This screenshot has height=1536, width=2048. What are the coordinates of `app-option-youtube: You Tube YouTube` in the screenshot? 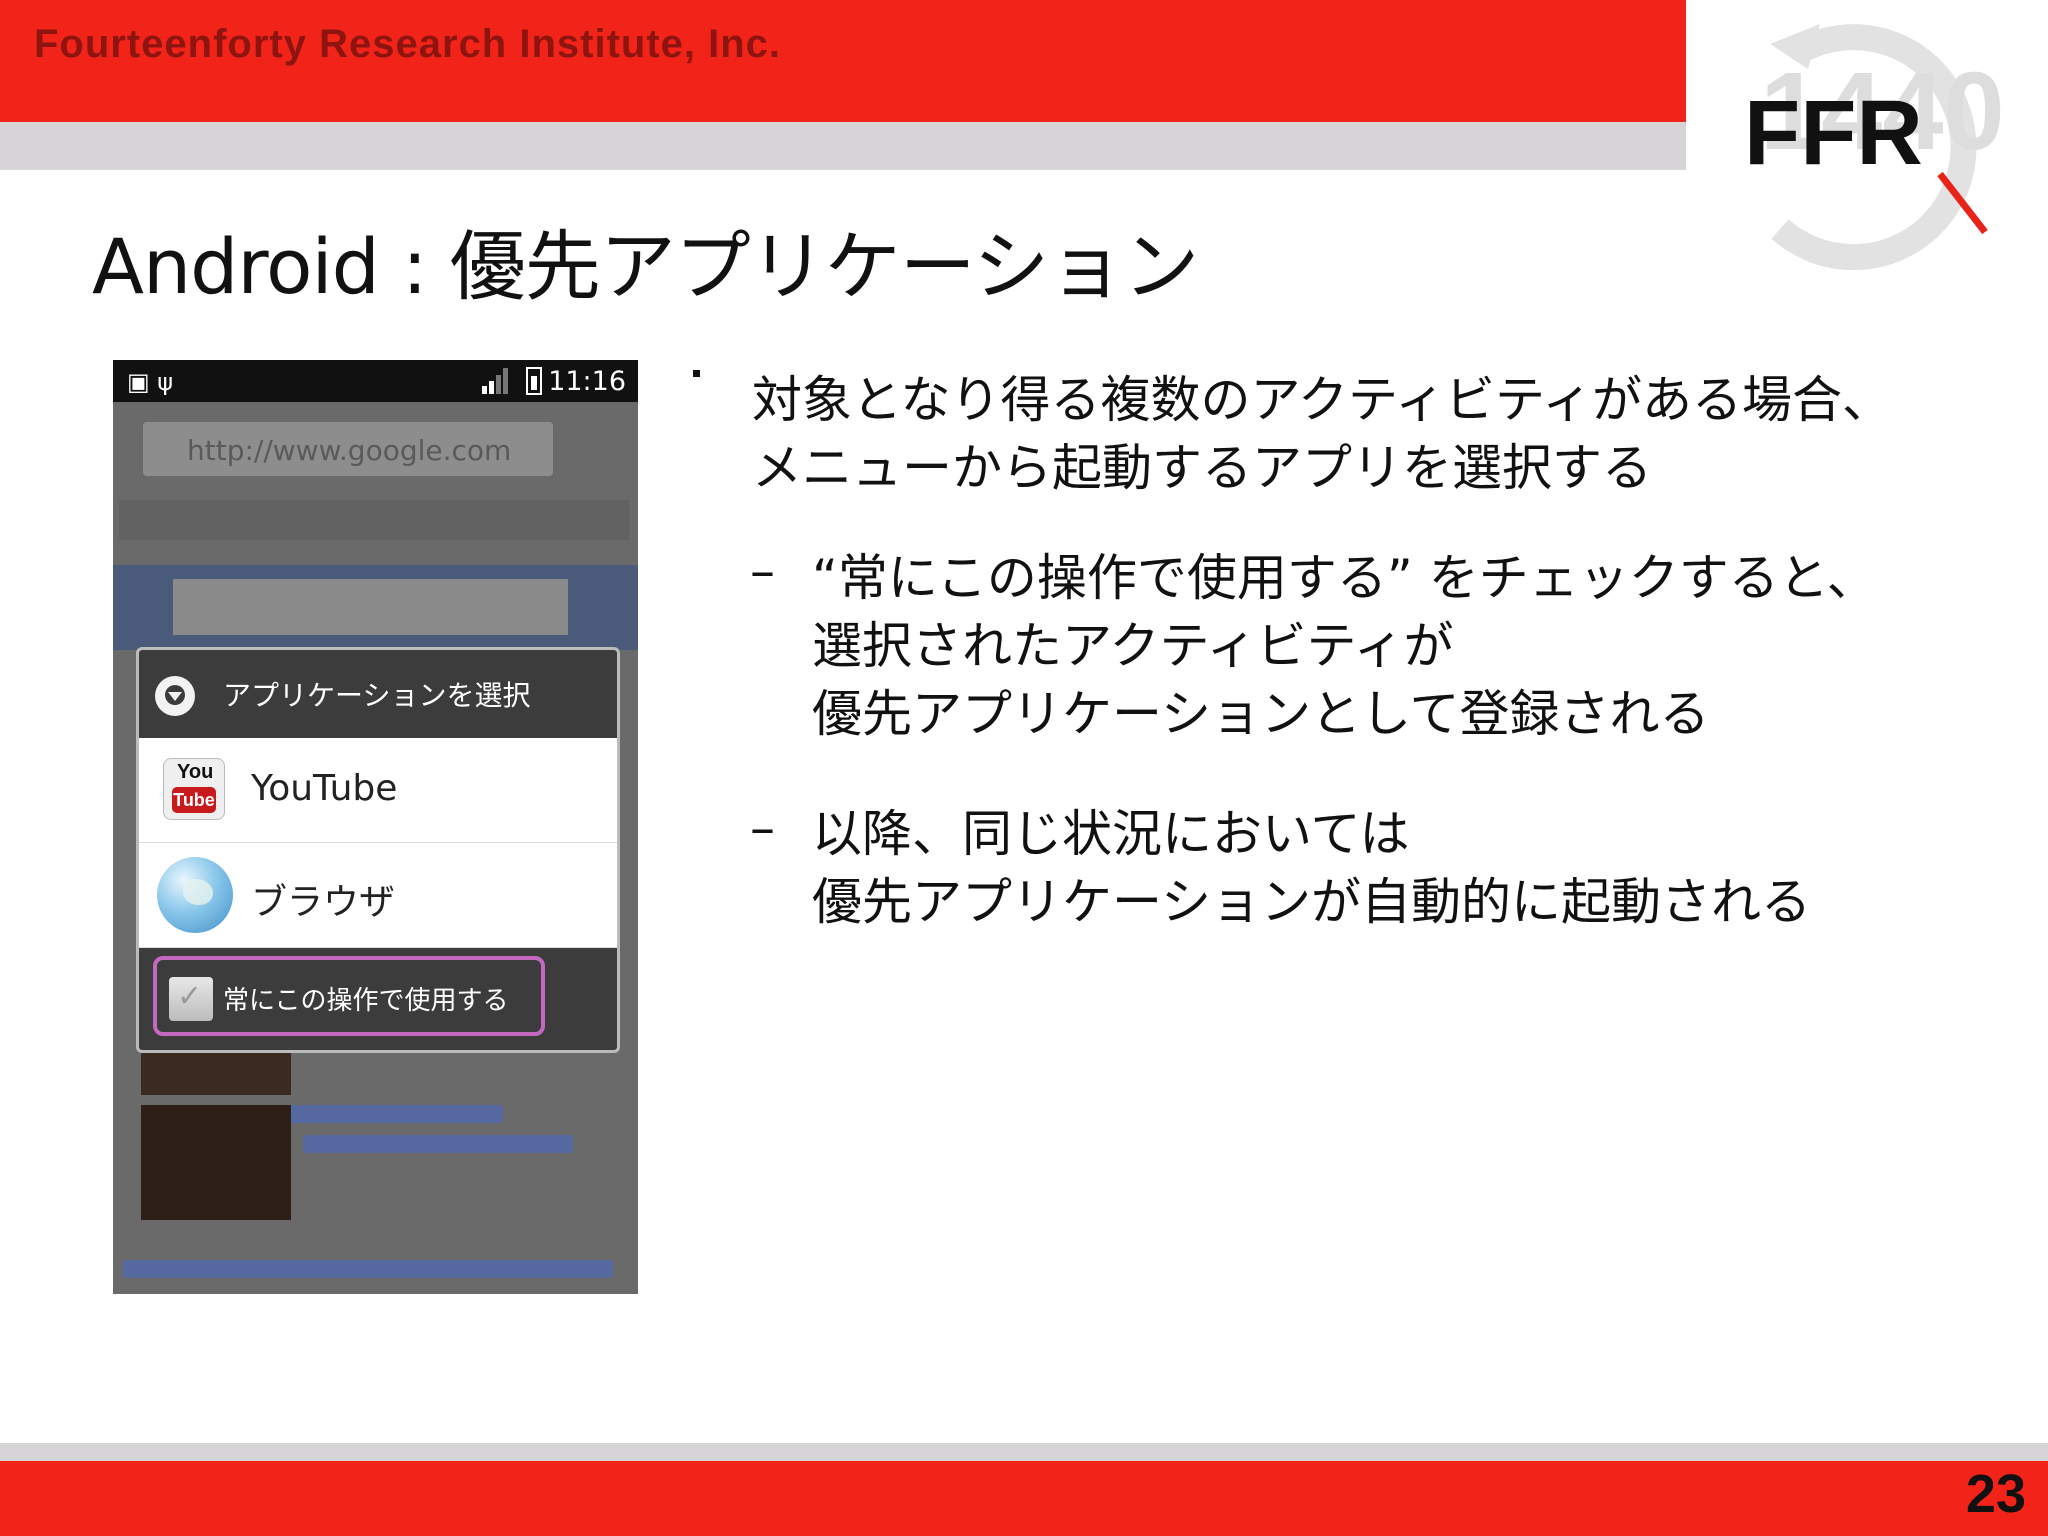 It's located at (378, 791).